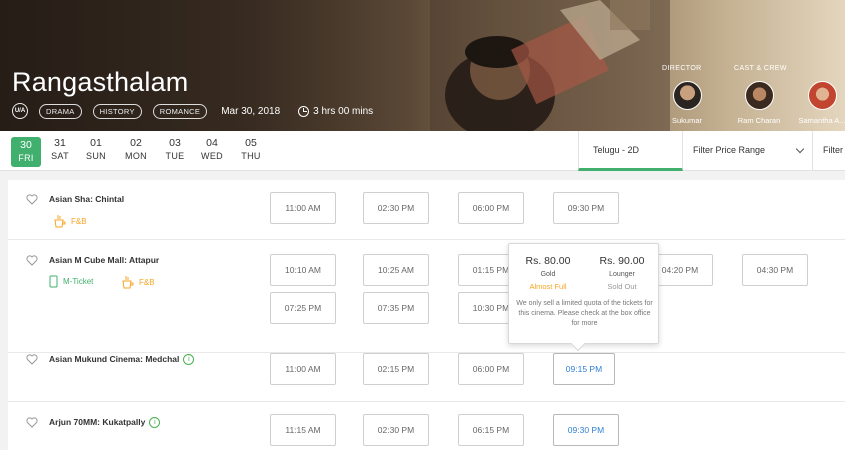  I want to click on seat-class-name: Gold, so click(548, 274).